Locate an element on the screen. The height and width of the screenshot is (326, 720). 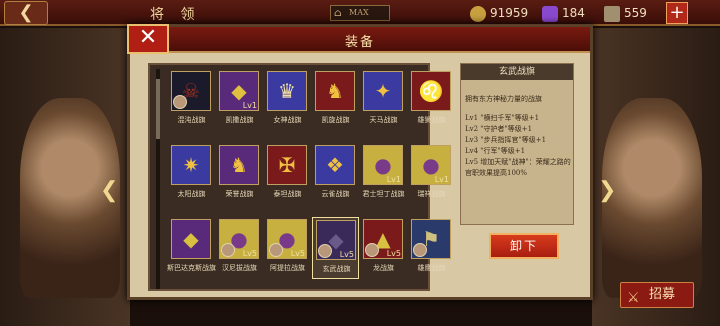
flag-cell: ◆ 斯巴达克斯战旗 is located at coordinates (191, 248).